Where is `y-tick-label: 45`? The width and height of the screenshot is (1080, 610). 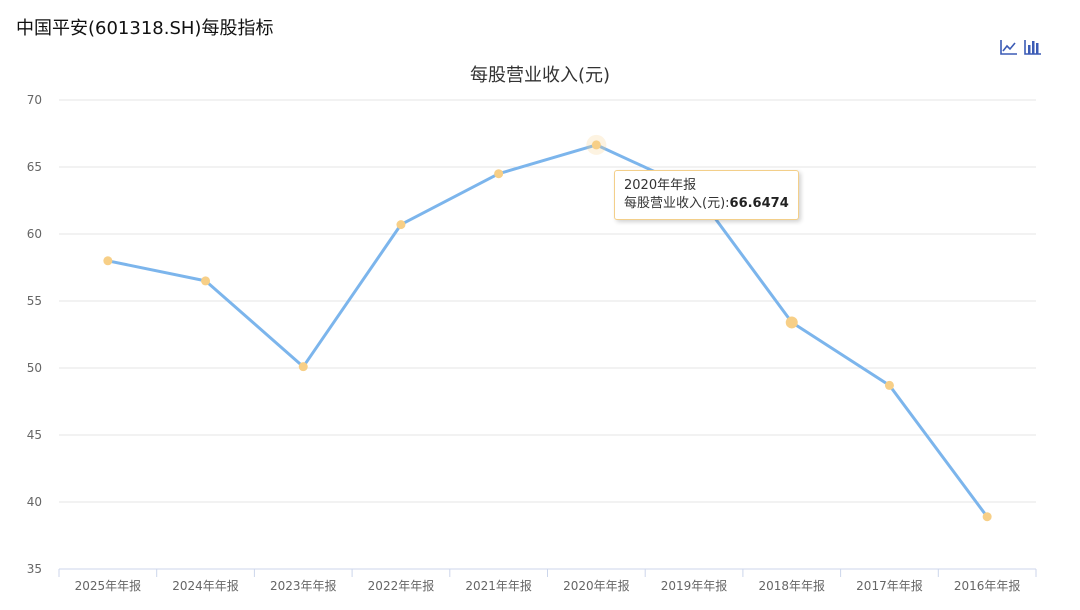 y-tick-label: 45 is located at coordinates (34, 435).